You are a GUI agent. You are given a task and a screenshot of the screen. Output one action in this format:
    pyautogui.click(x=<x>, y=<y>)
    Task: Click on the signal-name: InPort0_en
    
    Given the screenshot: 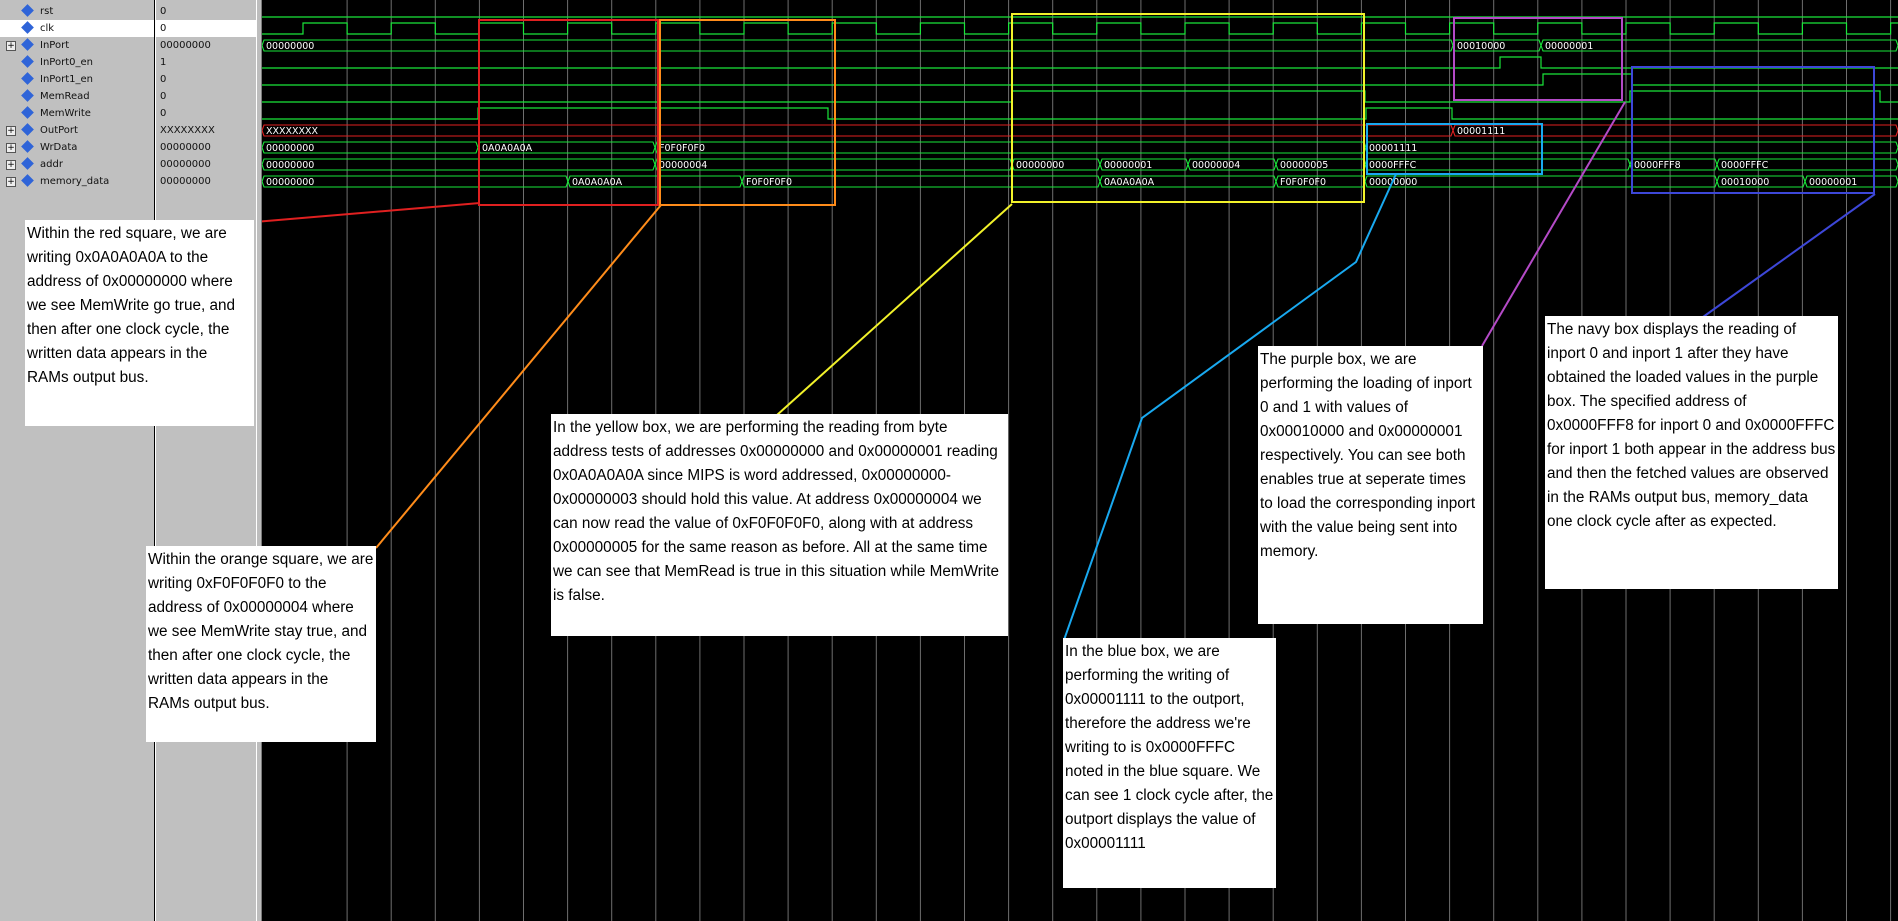 What is the action you would take?
    pyautogui.click(x=66, y=62)
    